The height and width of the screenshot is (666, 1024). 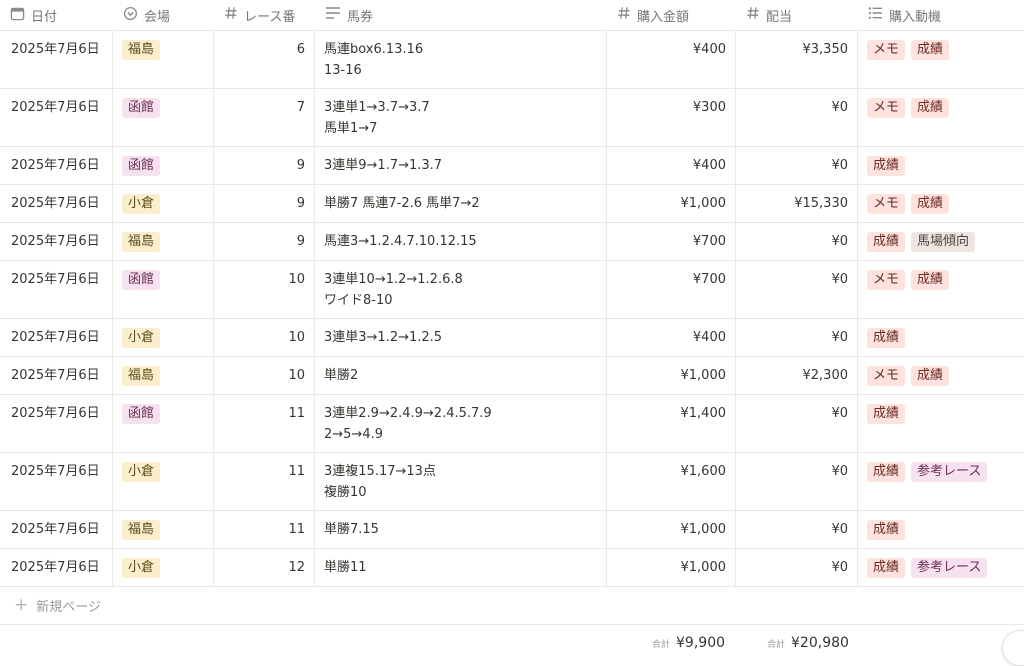 What do you see at coordinates (461, 59) in the screenshot?
I see `ticket-cell: 馬連box6.13.16 13-16` at bounding box center [461, 59].